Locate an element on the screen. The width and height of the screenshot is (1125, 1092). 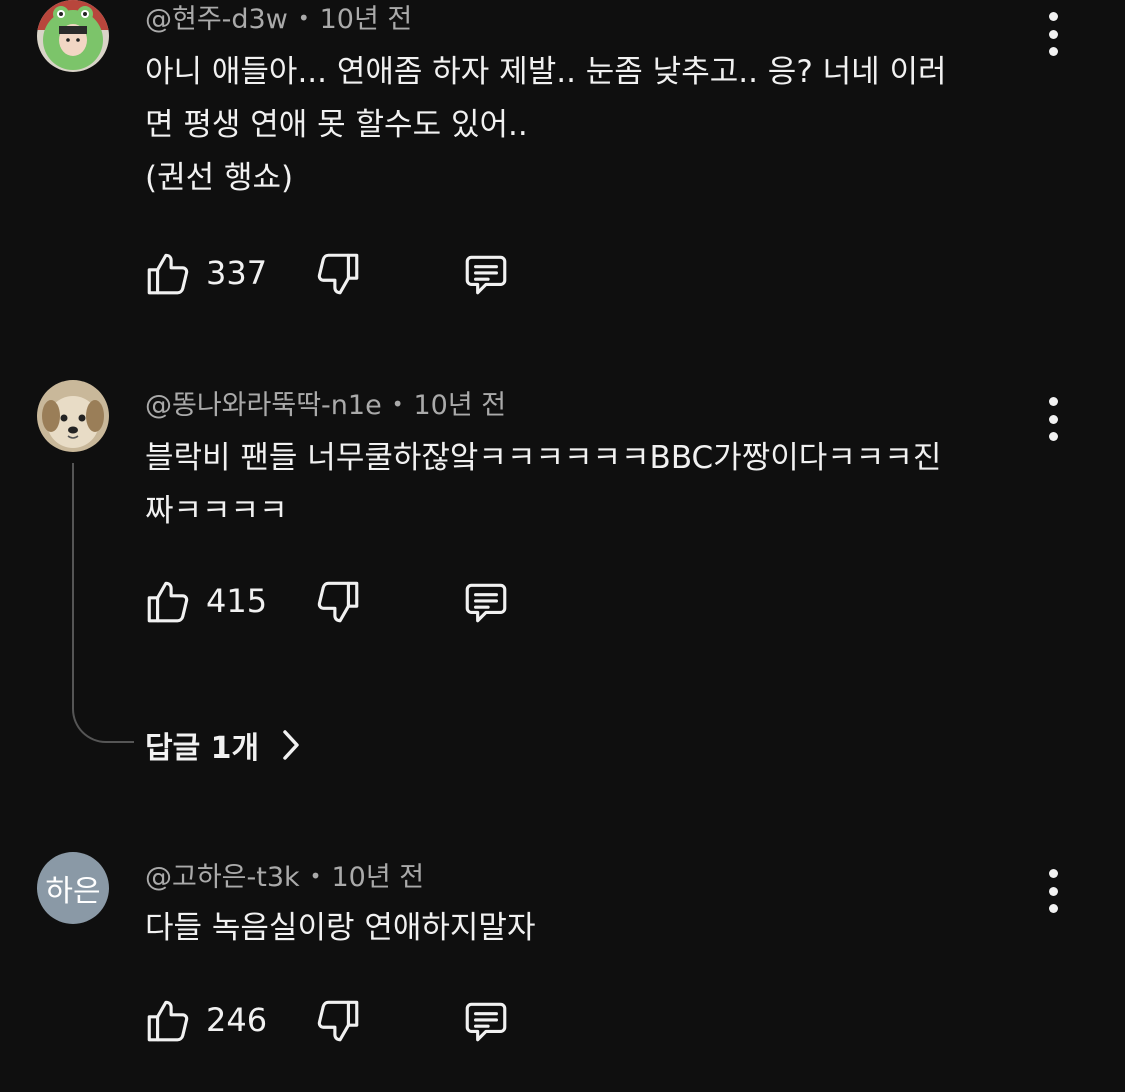
avatar-initials: 하은 is located at coordinates (73, 891).